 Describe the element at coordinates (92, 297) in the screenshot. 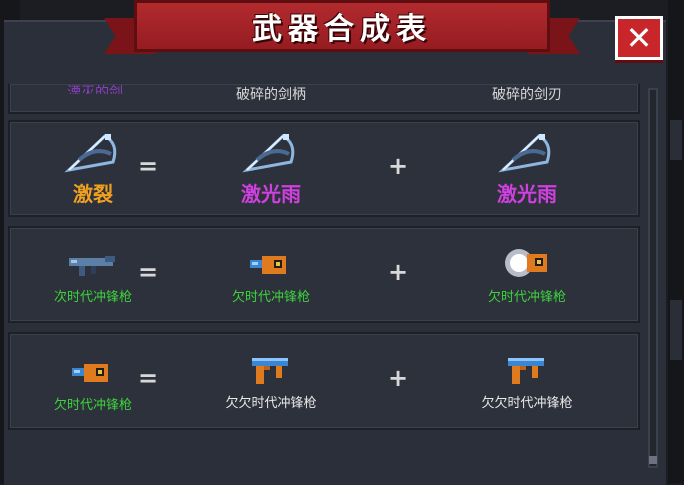

I see `result-label: 次时代冲锋枪` at that location.